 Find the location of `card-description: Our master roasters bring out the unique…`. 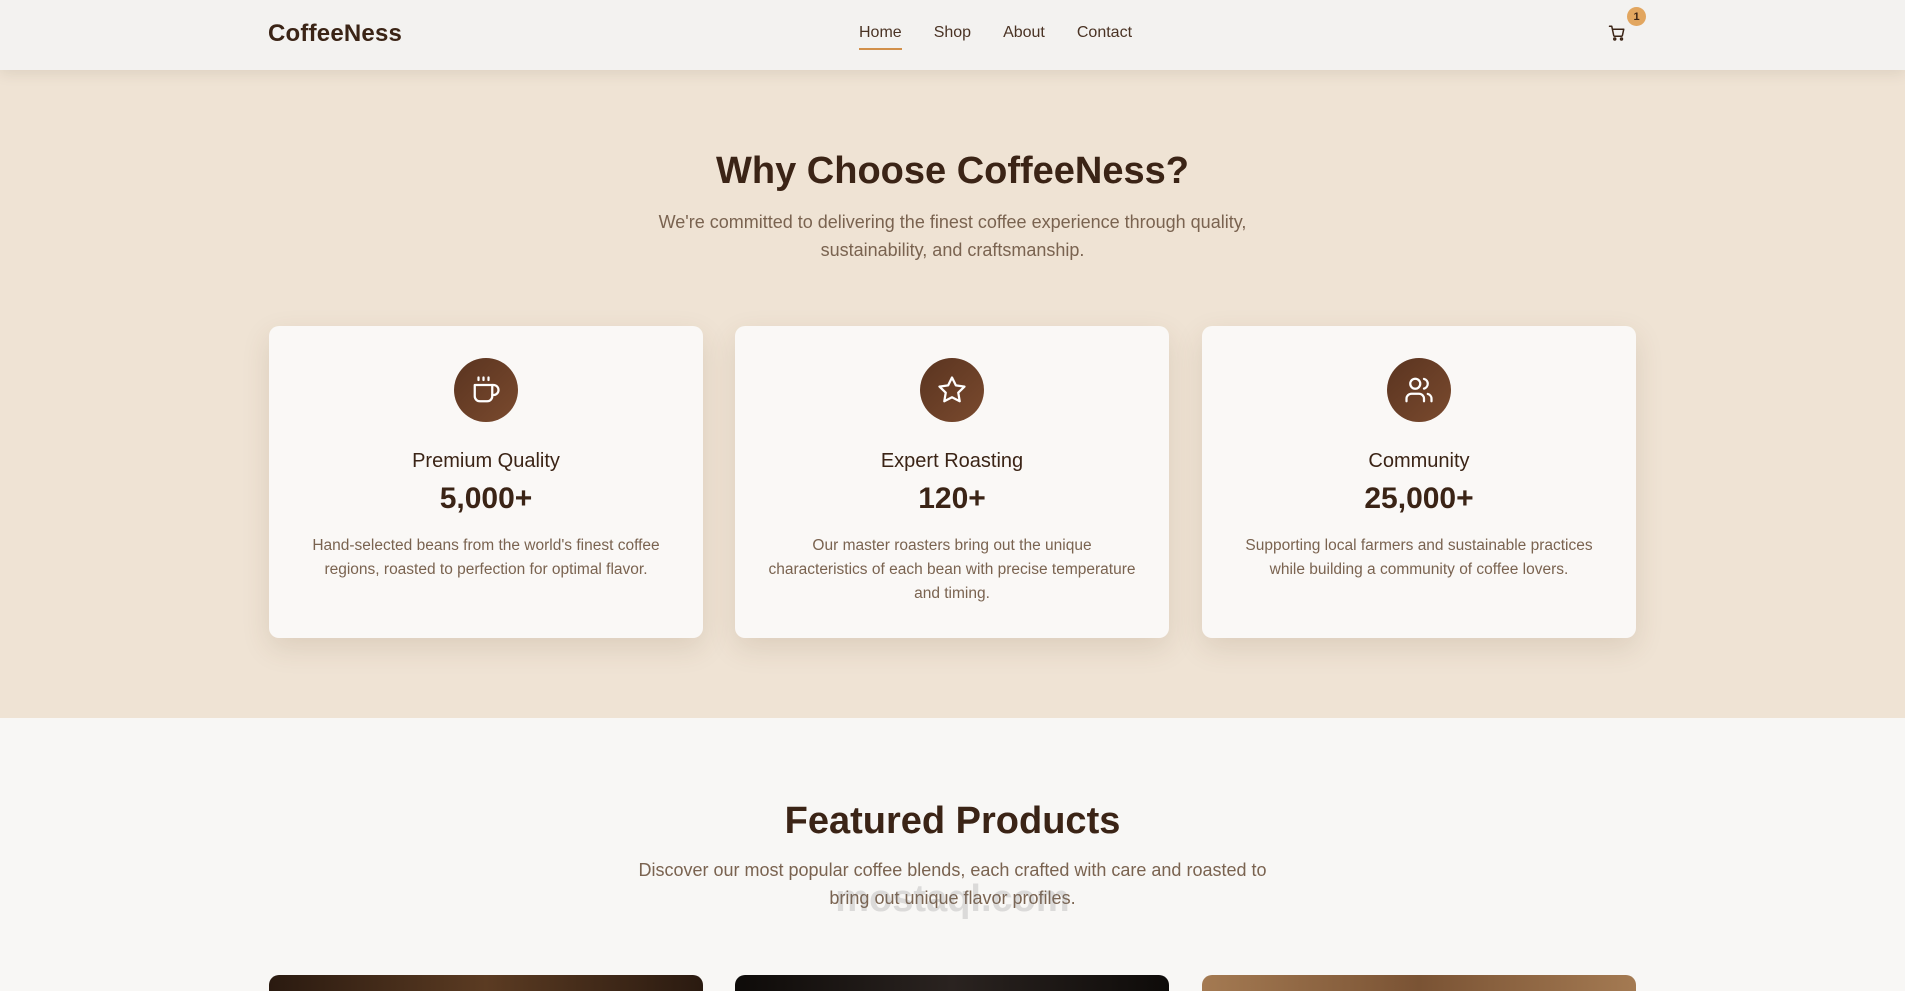

card-description: Our master roasters bring out the unique… is located at coordinates (952, 569).